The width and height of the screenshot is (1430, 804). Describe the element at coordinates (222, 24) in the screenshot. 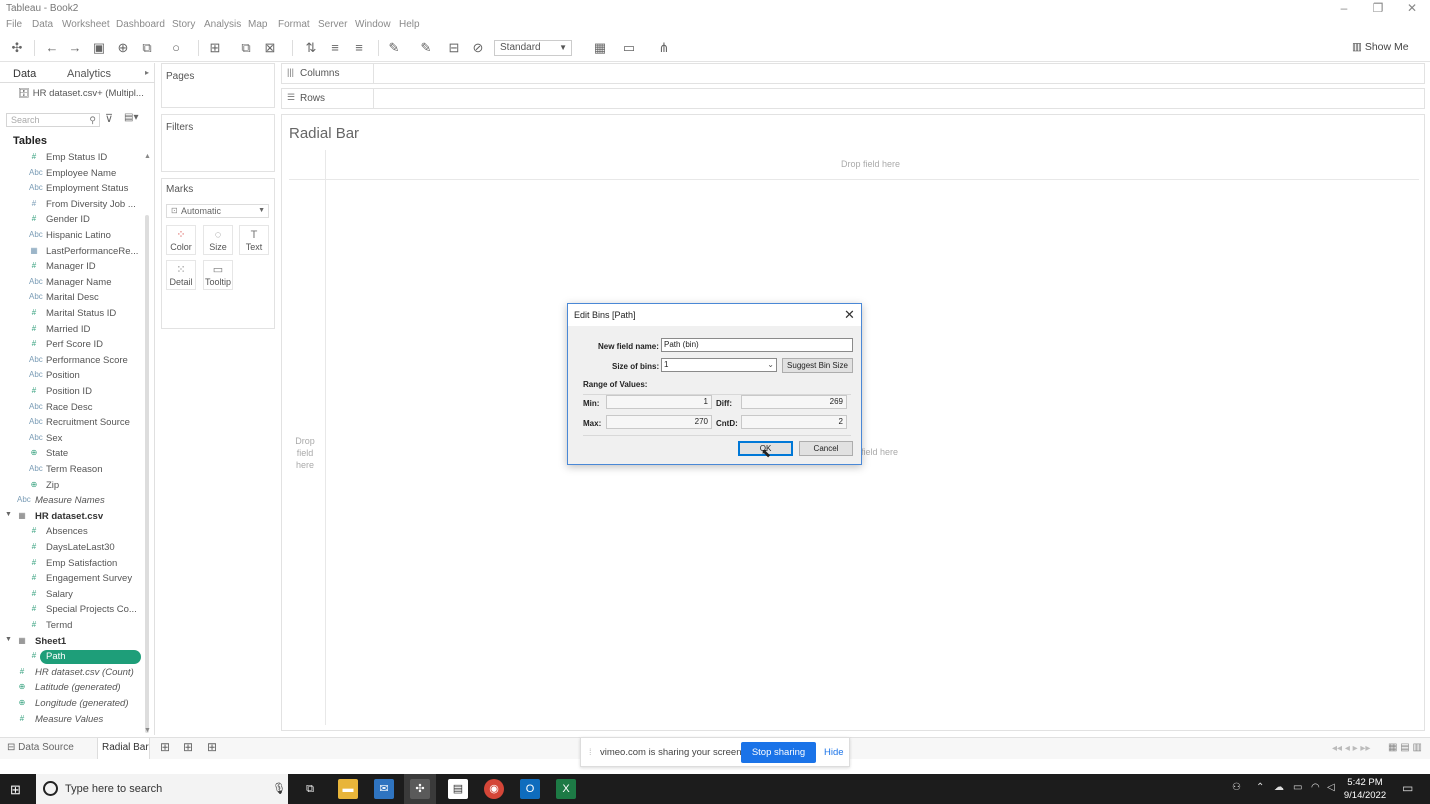

I see `menu-analysis: Analysis` at that location.